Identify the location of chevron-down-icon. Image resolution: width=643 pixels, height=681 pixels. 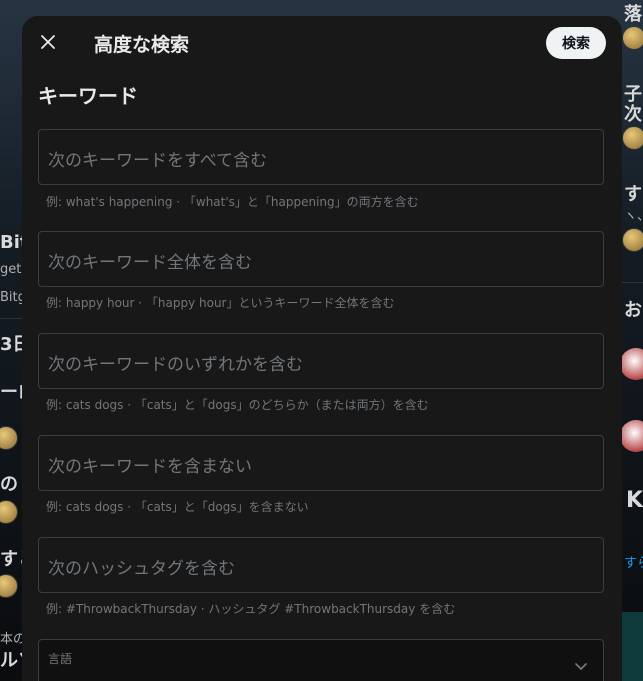
(581, 666).